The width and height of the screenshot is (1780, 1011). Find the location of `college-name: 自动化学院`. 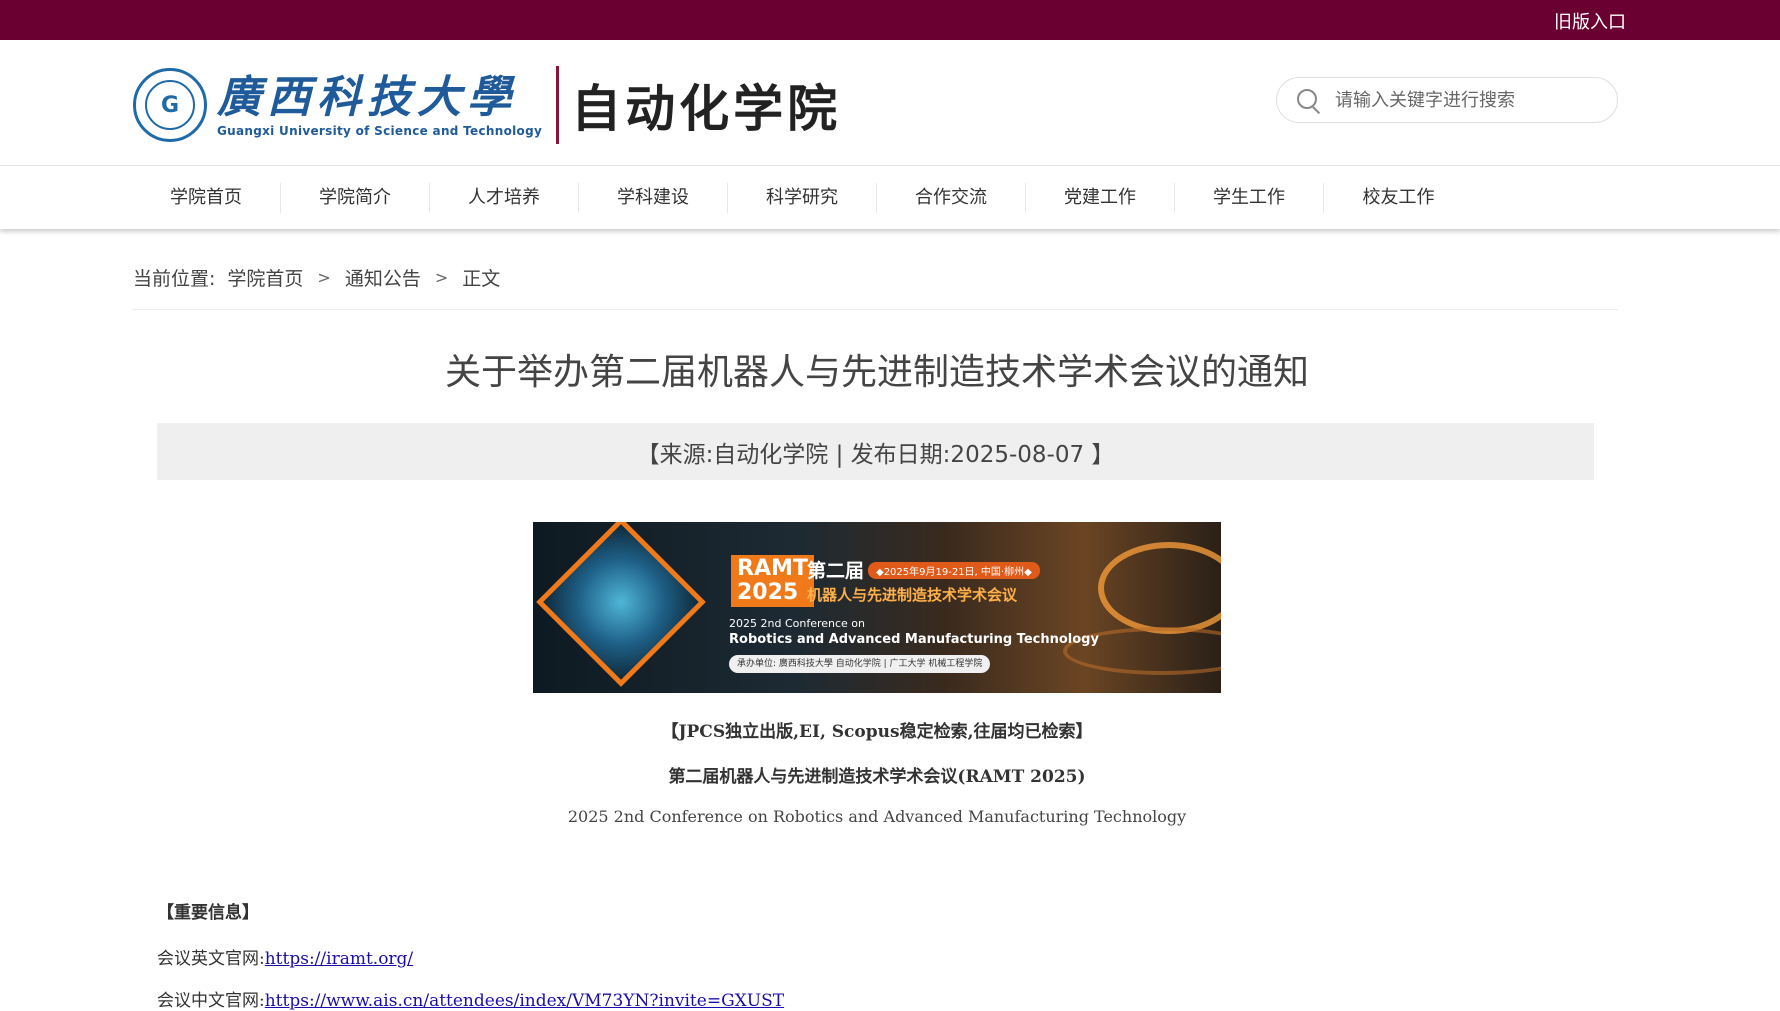

college-name: 自动化学院 is located at coordinates (706, 109).